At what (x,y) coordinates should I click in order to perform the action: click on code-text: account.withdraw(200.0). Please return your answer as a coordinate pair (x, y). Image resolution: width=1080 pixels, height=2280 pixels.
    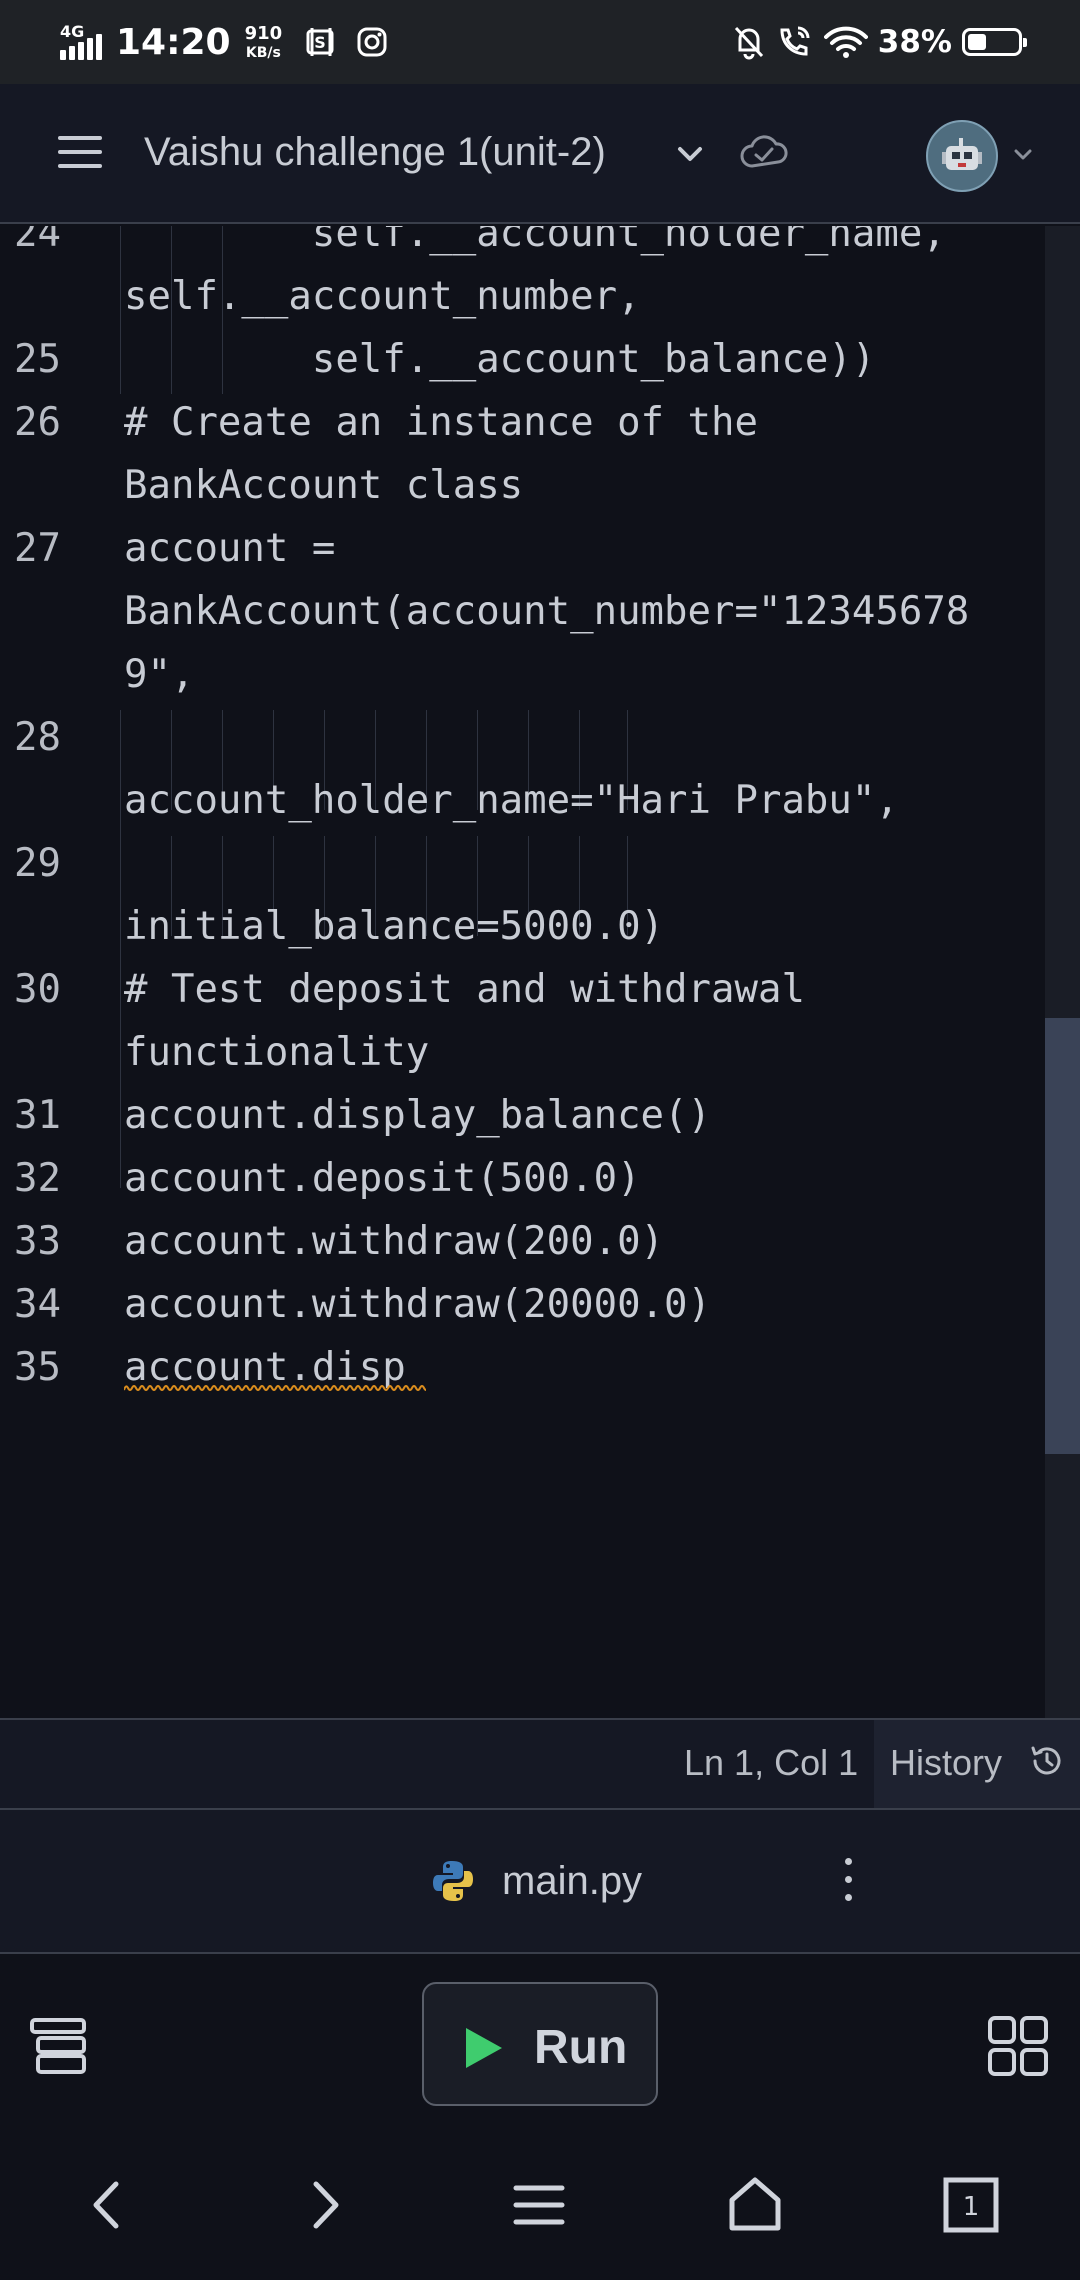
    Looking at the image, I should click on (394, 1241).